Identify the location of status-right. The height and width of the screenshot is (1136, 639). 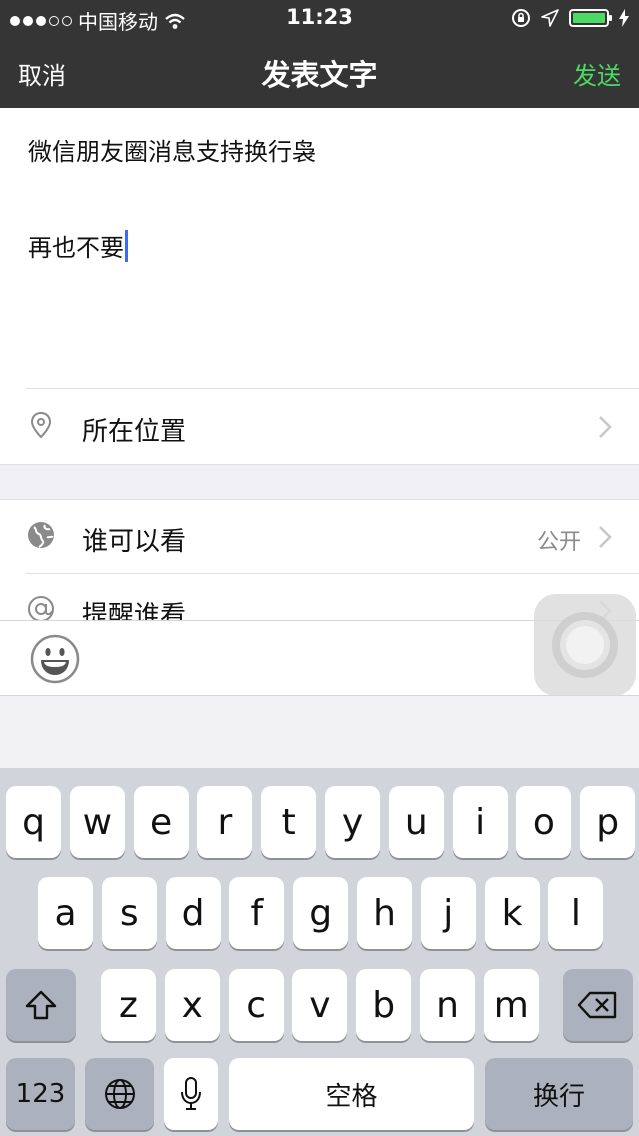
(570, 18).